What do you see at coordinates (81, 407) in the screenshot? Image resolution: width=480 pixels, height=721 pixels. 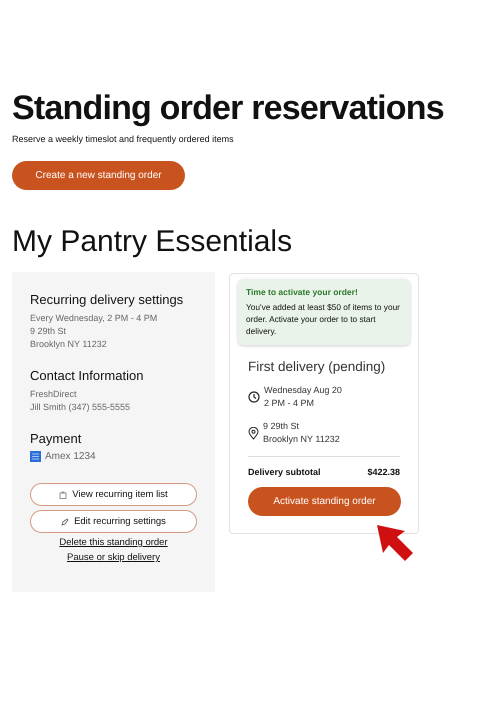 I see `detail-text: Jill Smith (347) 555-5555` at bounding box center [81, 407].